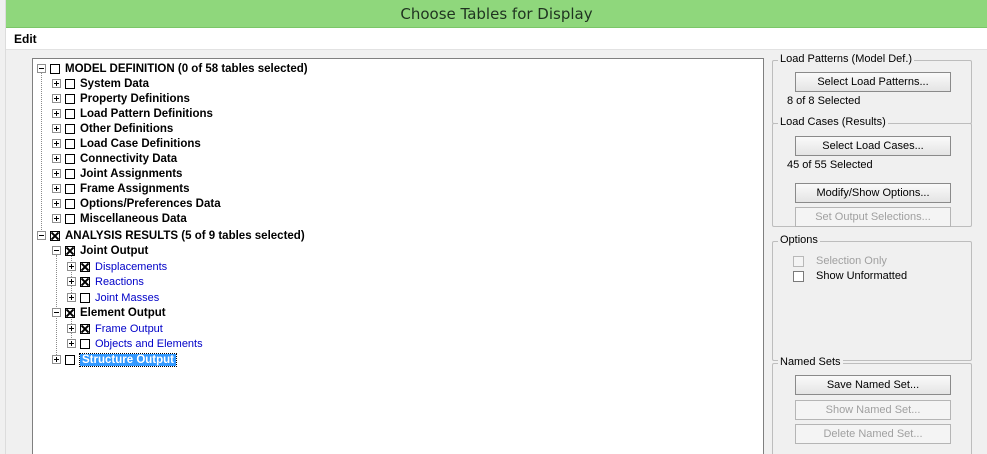  I want to click on tree-node-other-definitions: Other Definitions, so click(112, 128).